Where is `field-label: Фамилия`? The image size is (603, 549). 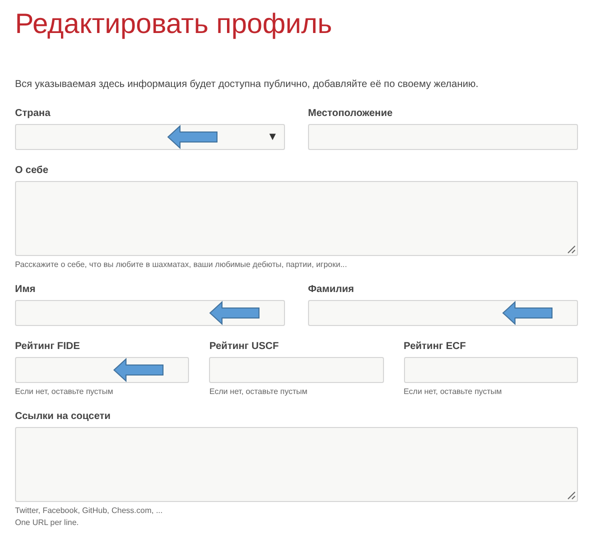
field-label: Фамилия is located at coordinates (331, 289).